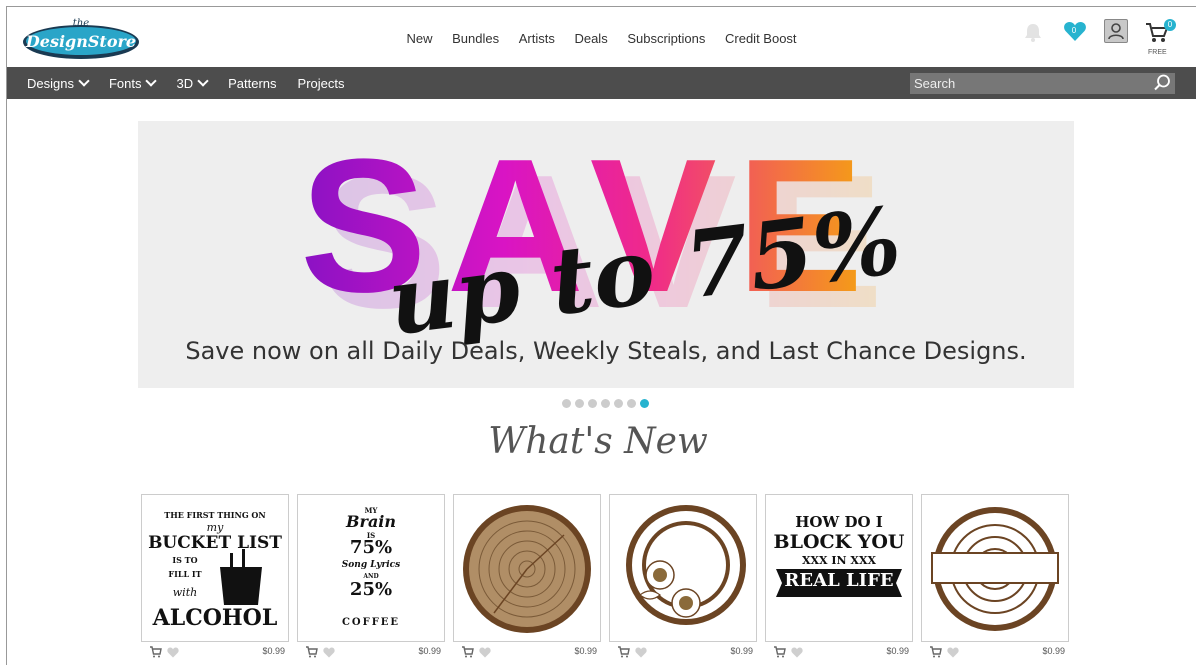 The image size is (1196, 665). Describe the element at coordinates (598, 441) in the screenshot. I see `section-title: What's New` at that location.